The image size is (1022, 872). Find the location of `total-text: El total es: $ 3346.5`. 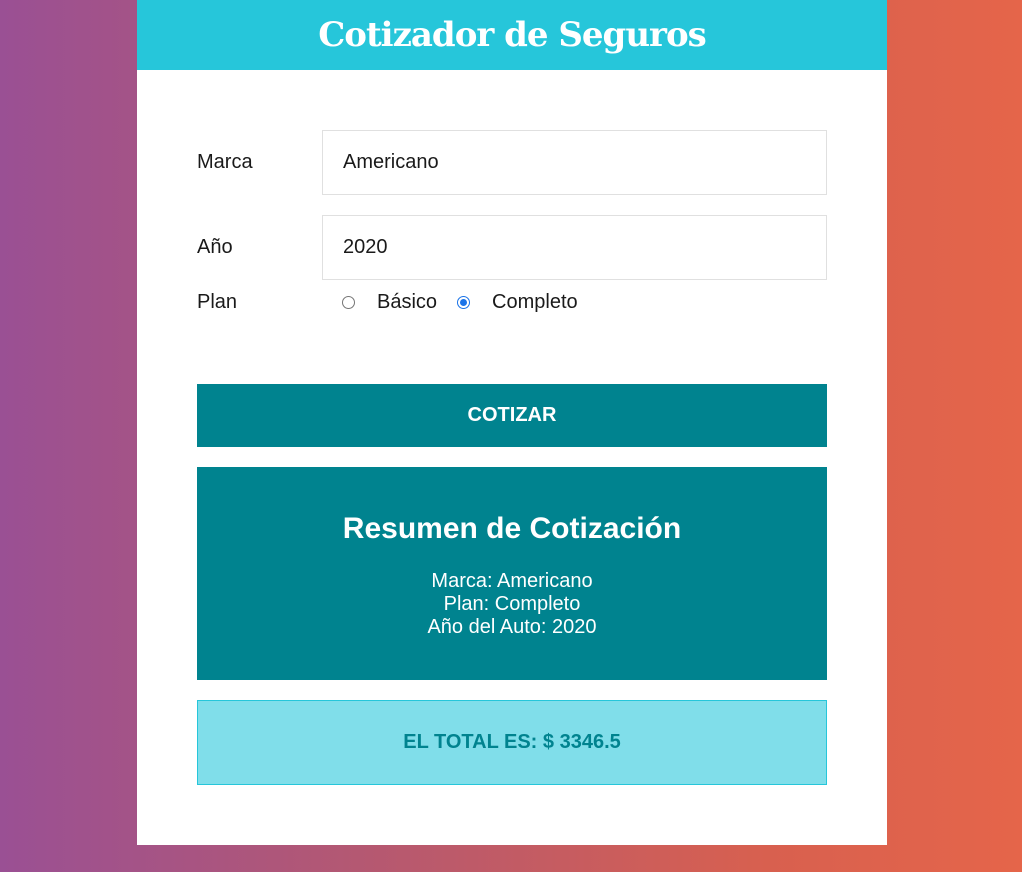

total-text: El total es: $ 3346.5 is located at coordinates (512, 742).